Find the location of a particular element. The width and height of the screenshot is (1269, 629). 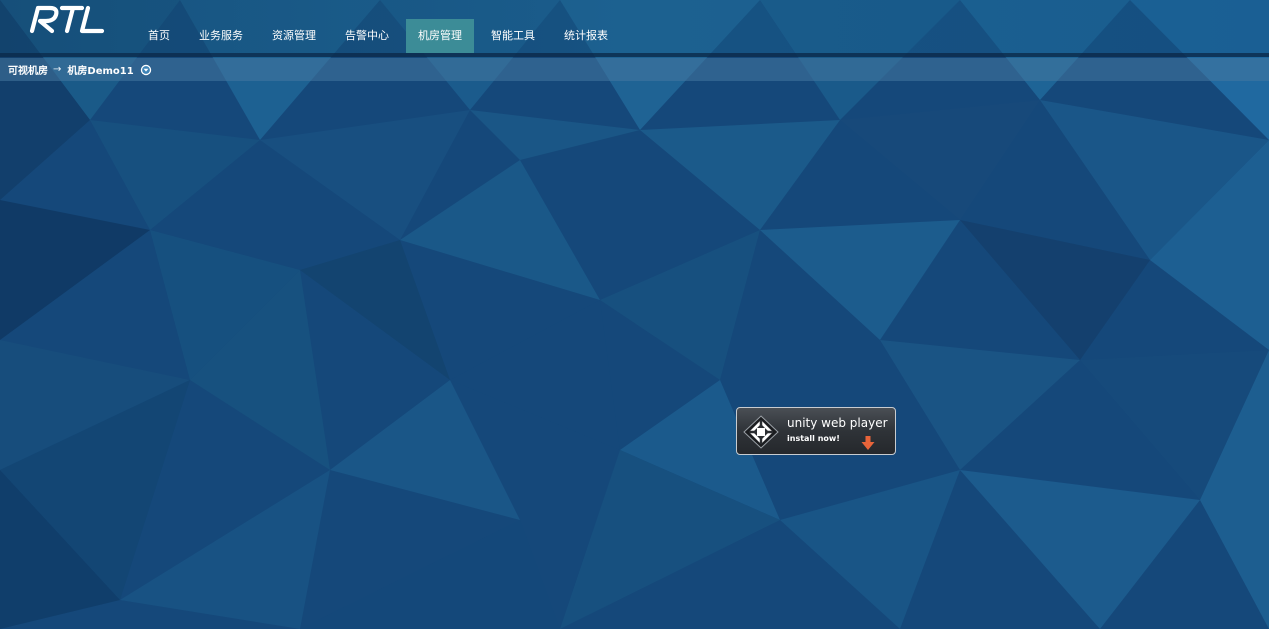

nav-item-resource-management: 资源管理 is located at coordinates (294, 36).